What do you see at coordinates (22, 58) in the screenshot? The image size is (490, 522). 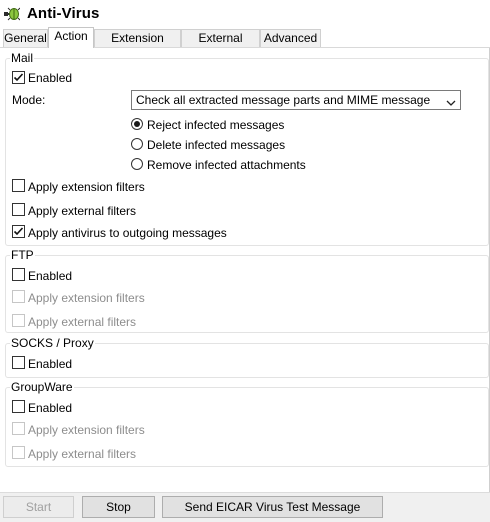 I see `mail-group-label: Mail` at bounding box center [22, 58].